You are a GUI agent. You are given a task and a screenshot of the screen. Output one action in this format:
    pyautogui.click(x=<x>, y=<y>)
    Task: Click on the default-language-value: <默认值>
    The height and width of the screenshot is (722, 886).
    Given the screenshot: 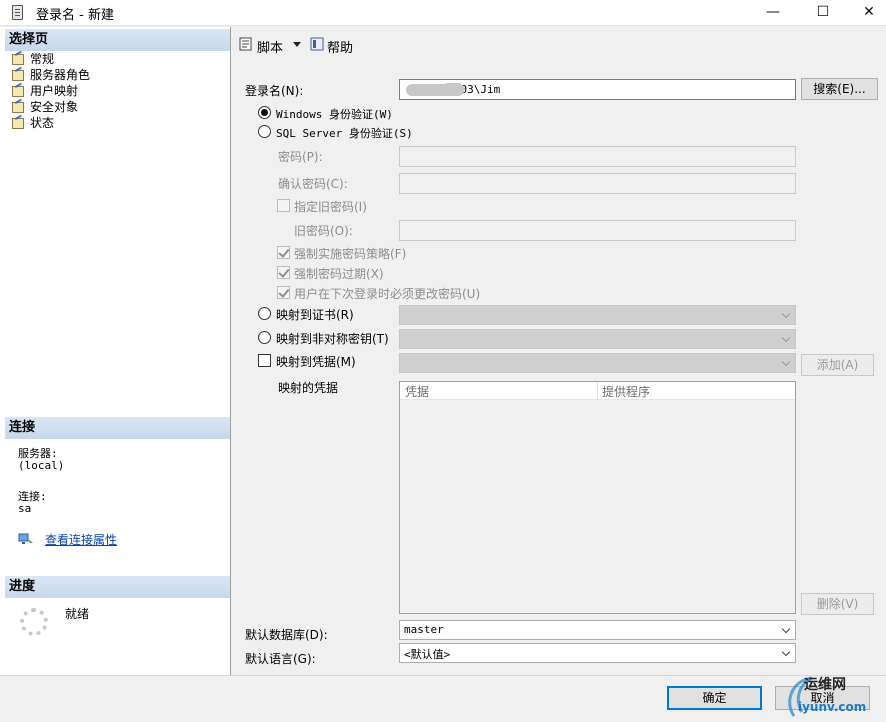 What is the action you would take?
    pyautogui.click(x=427, y=654)
    